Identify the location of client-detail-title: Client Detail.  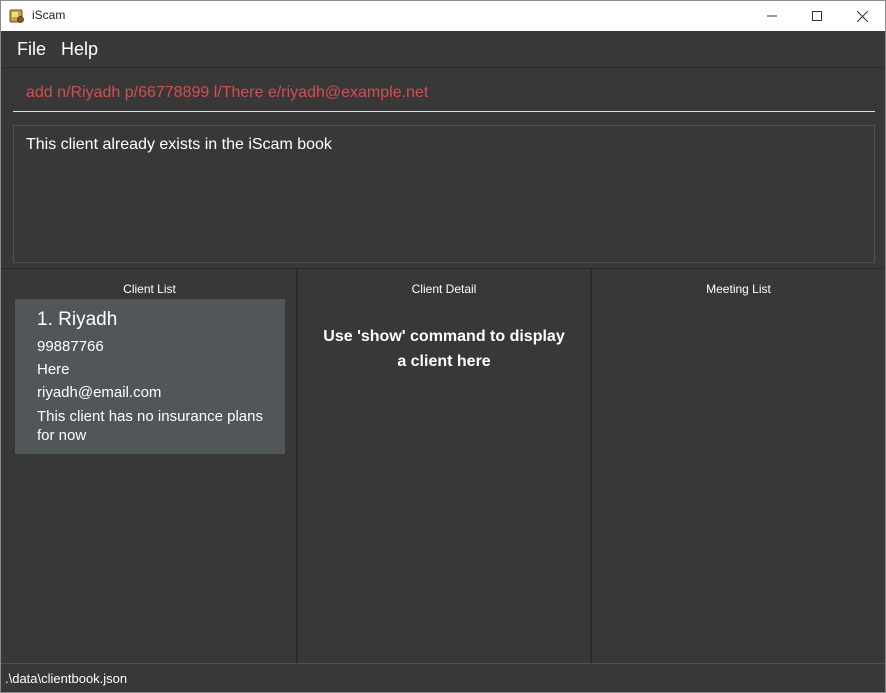
(444, 289).